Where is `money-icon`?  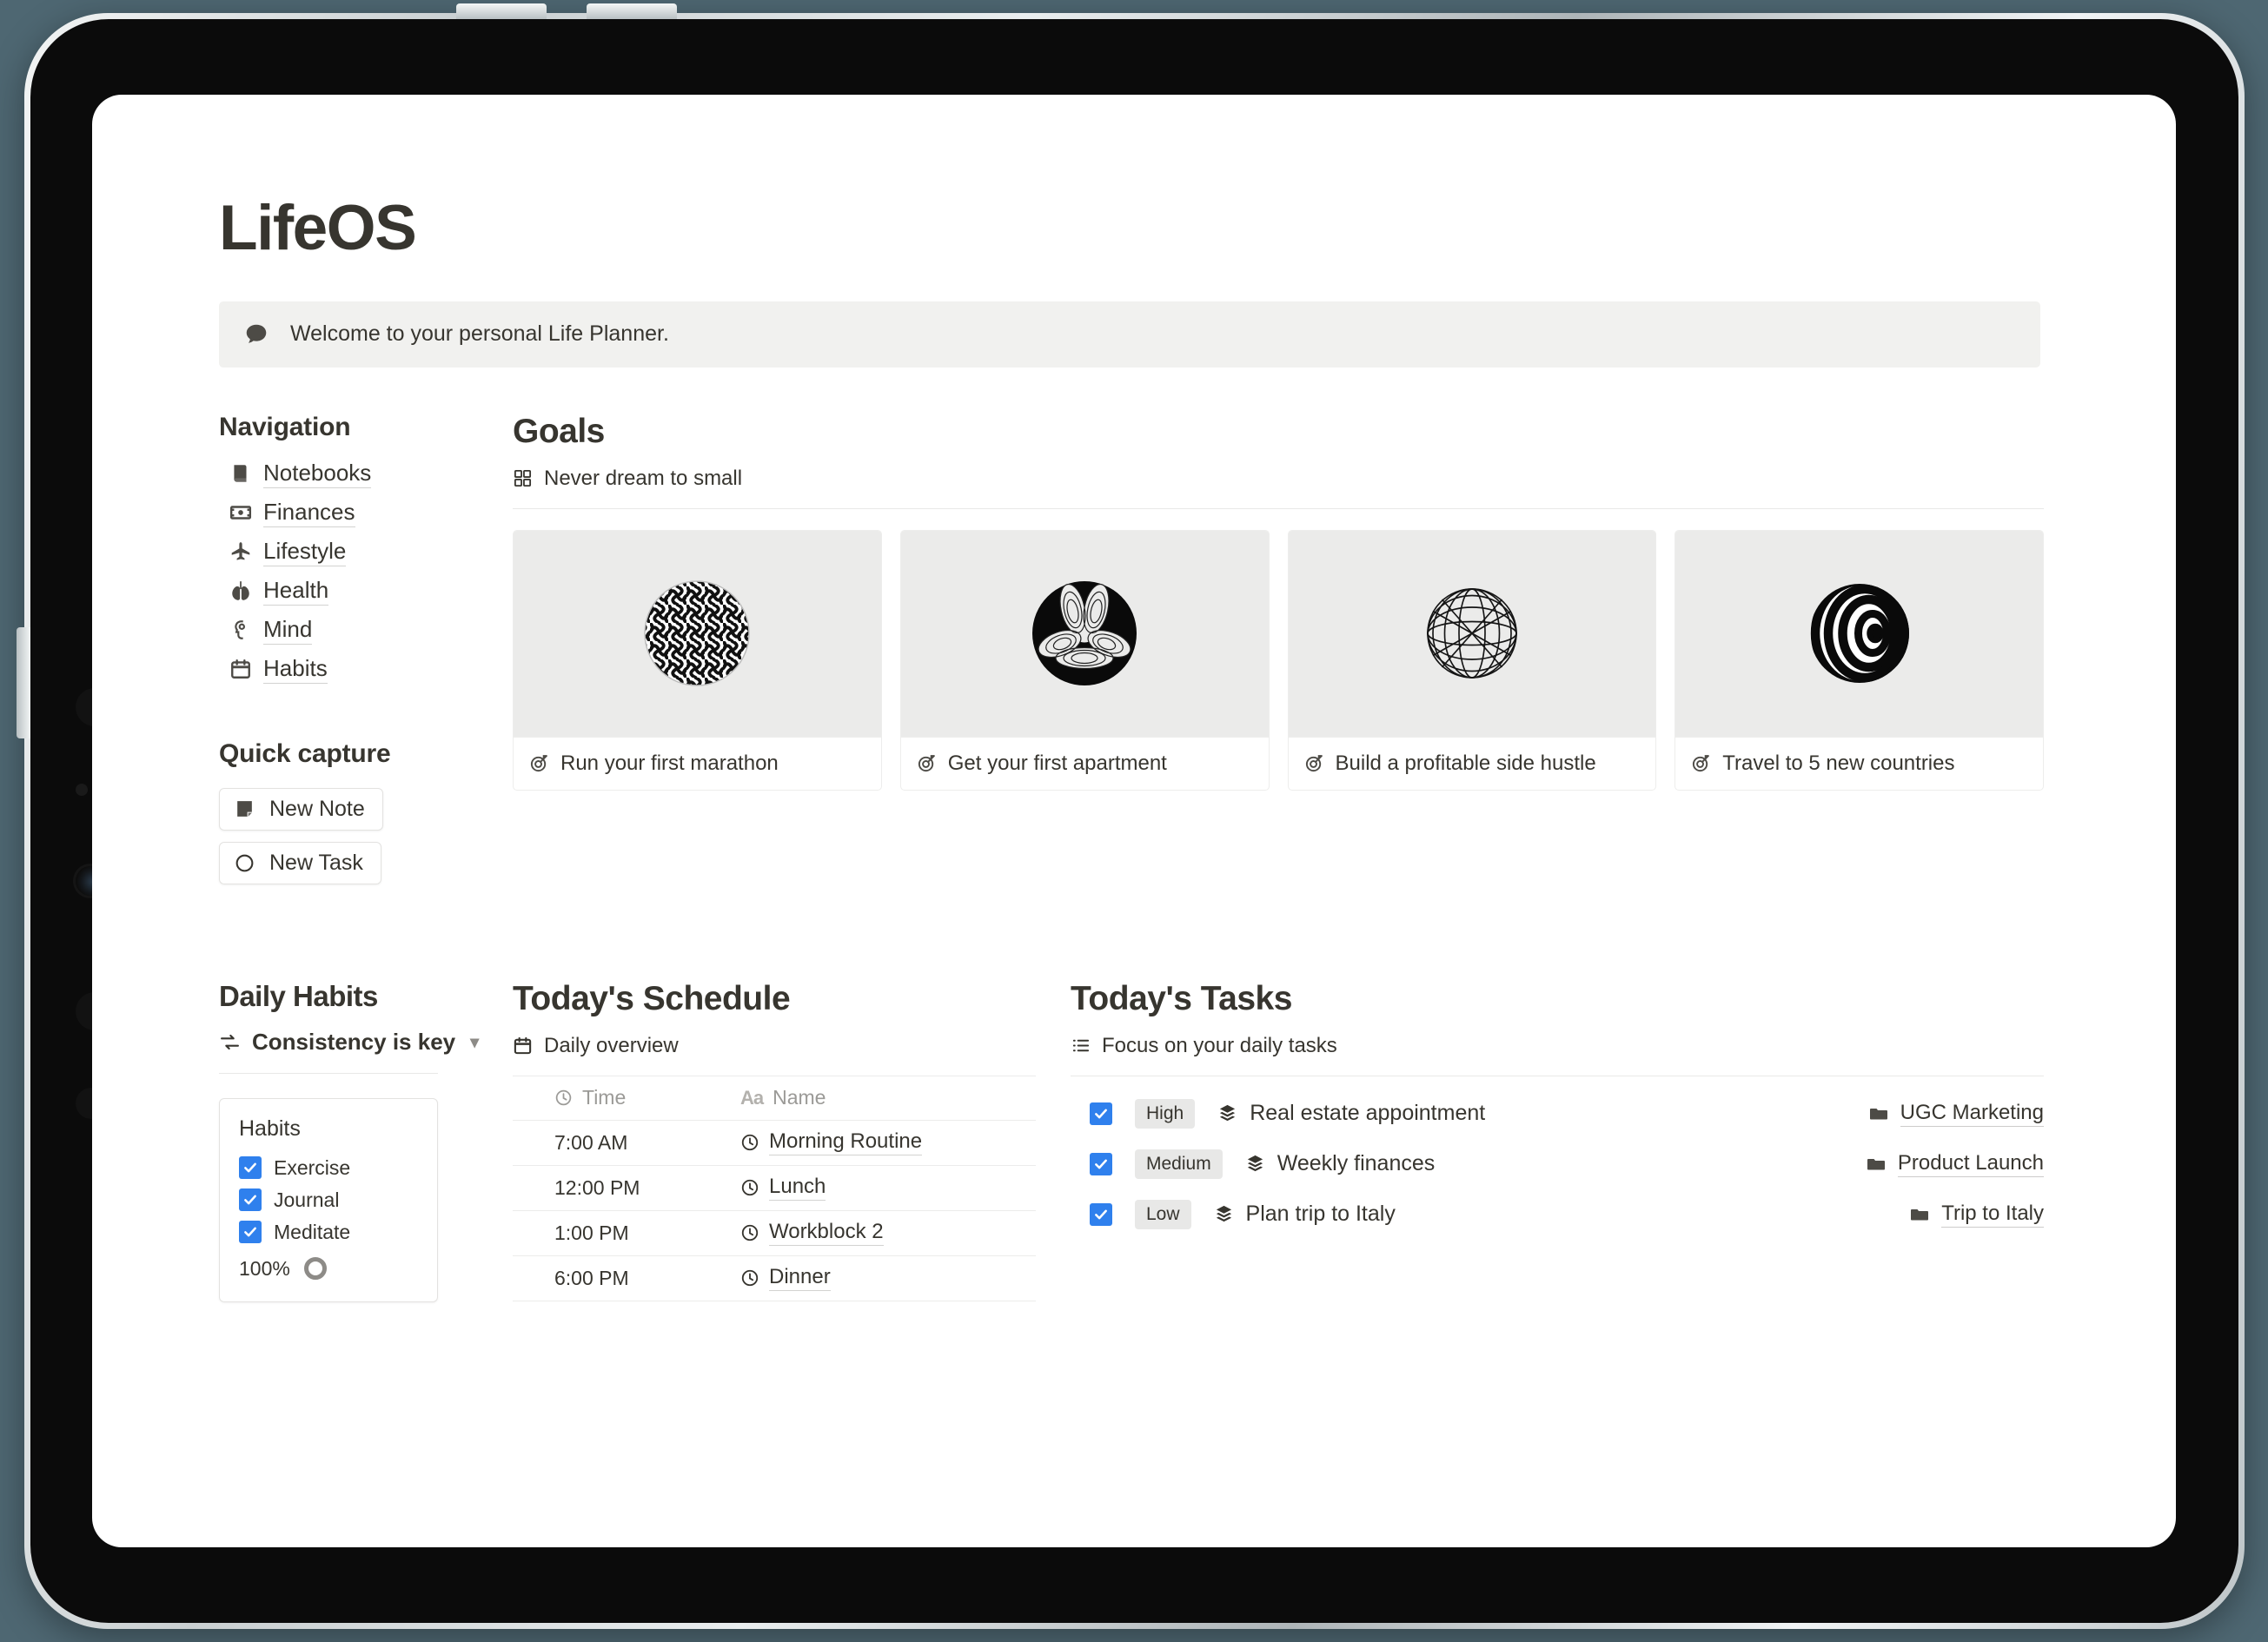
money-icon is located at coordinates (240, 512).